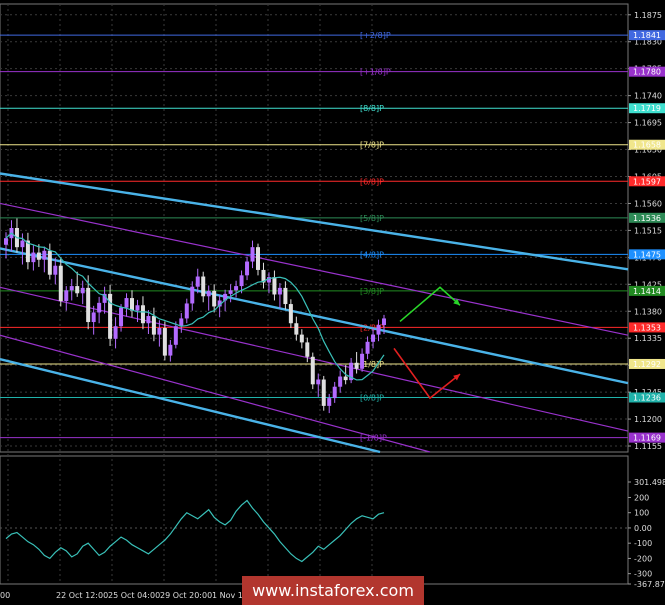 Image resolution: width=665 pixels, height=605 pixels. I want to click on price-tick-label: 1.1380, so click(648, 311).